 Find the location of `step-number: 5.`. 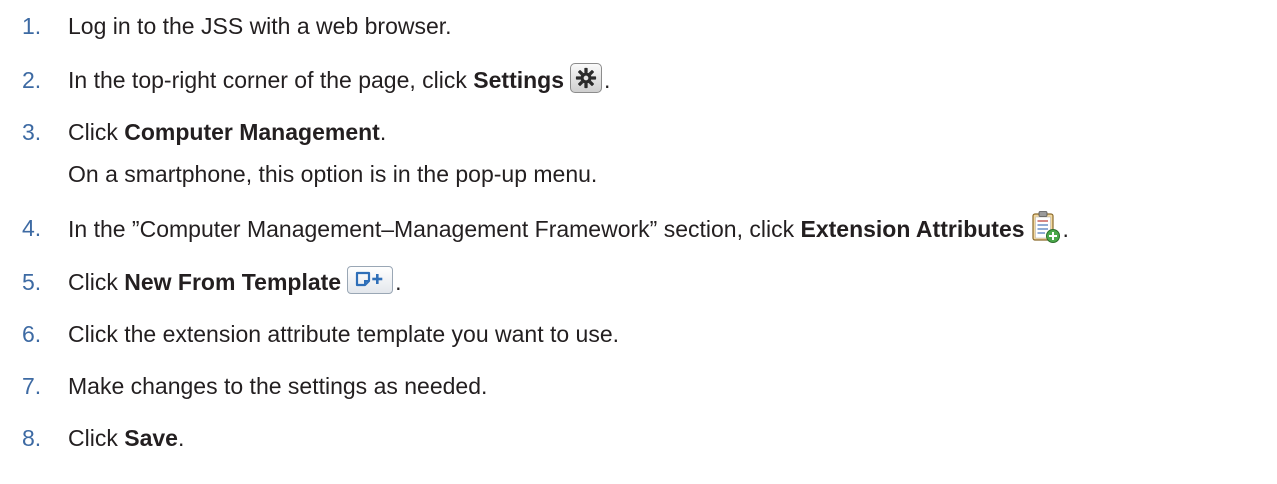

step-number: 5. is located at coordinates (32, 282).